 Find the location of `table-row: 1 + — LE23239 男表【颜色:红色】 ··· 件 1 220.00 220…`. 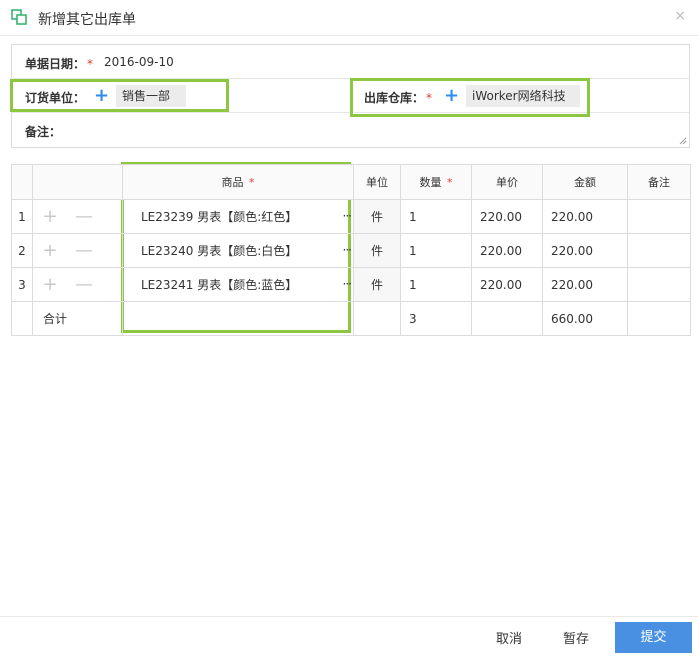

table-row: 1 + — LE23239 男表【颜色:红色】 ··· 件 1 220.00 220… is located at coordinates (351, 216).